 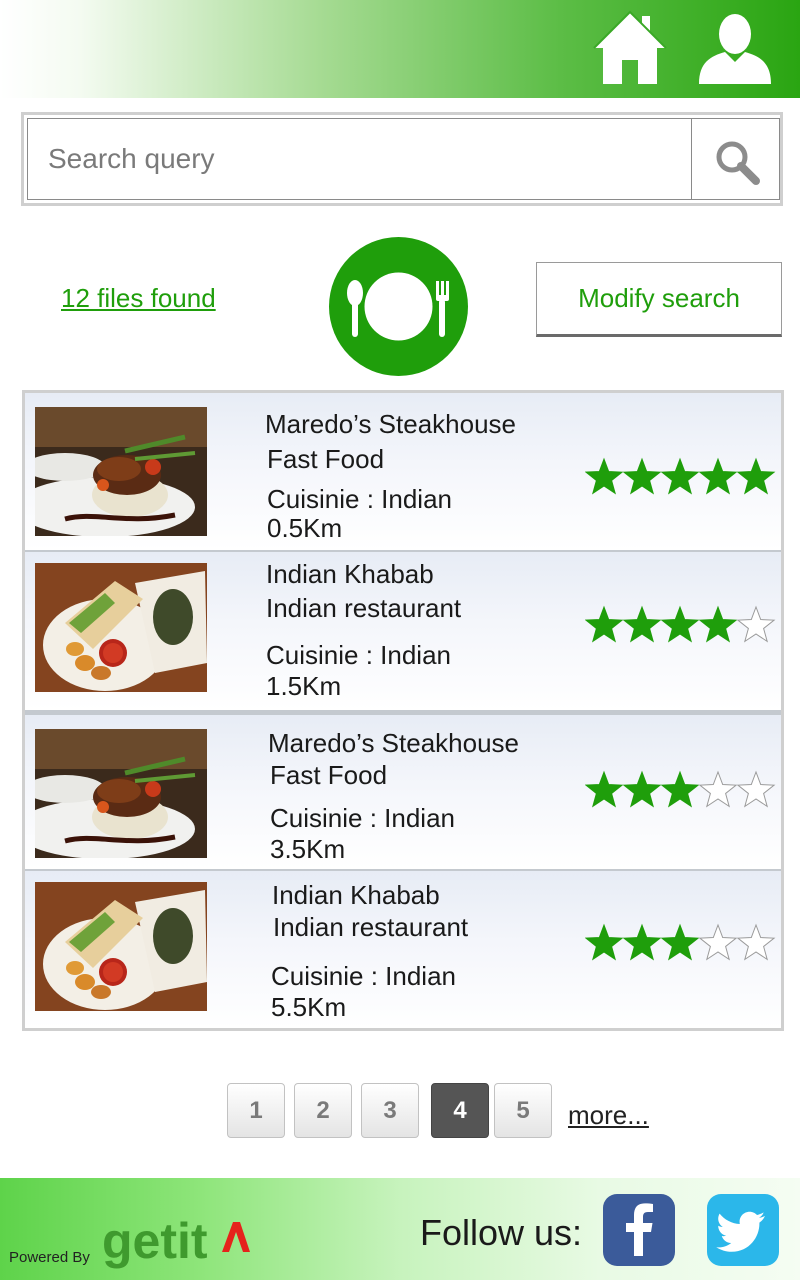 I want to click on page-button-3: 3, so click(x=390, y=1110).